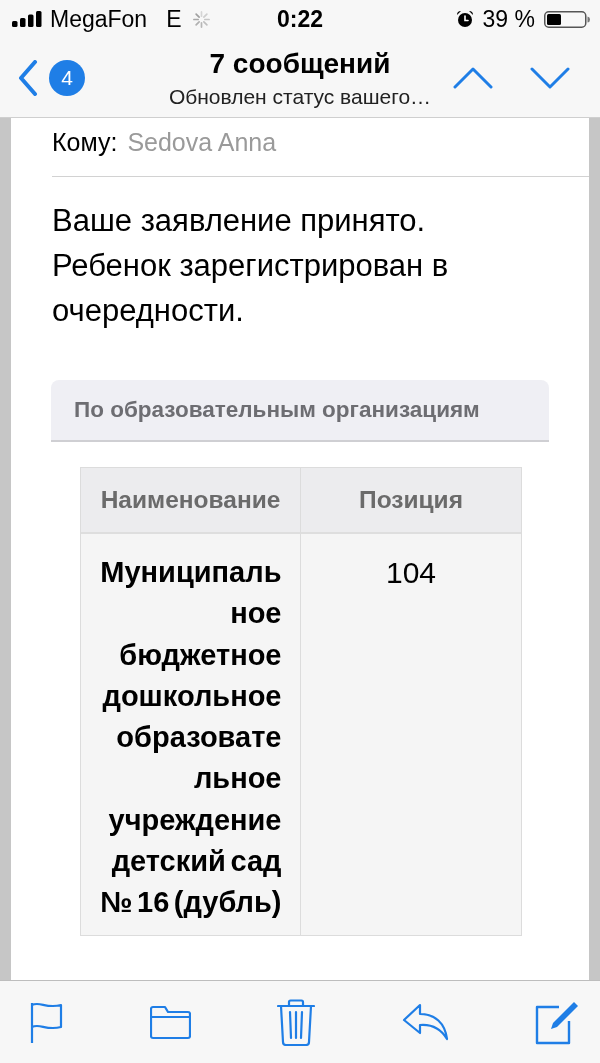  What do you see at coordinates (67, 77) in the screenshot?
I see `unread-count-badge: 4` at bounding box center [67, 77].